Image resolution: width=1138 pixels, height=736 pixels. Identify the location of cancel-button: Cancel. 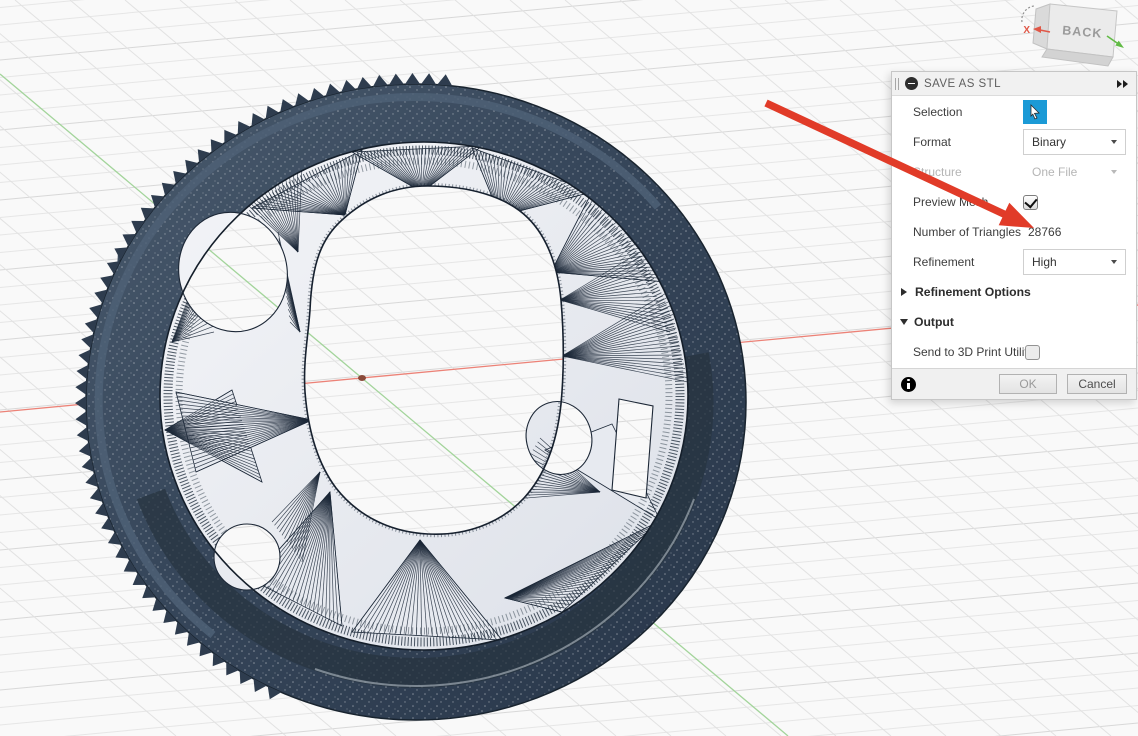
(1097, 384).